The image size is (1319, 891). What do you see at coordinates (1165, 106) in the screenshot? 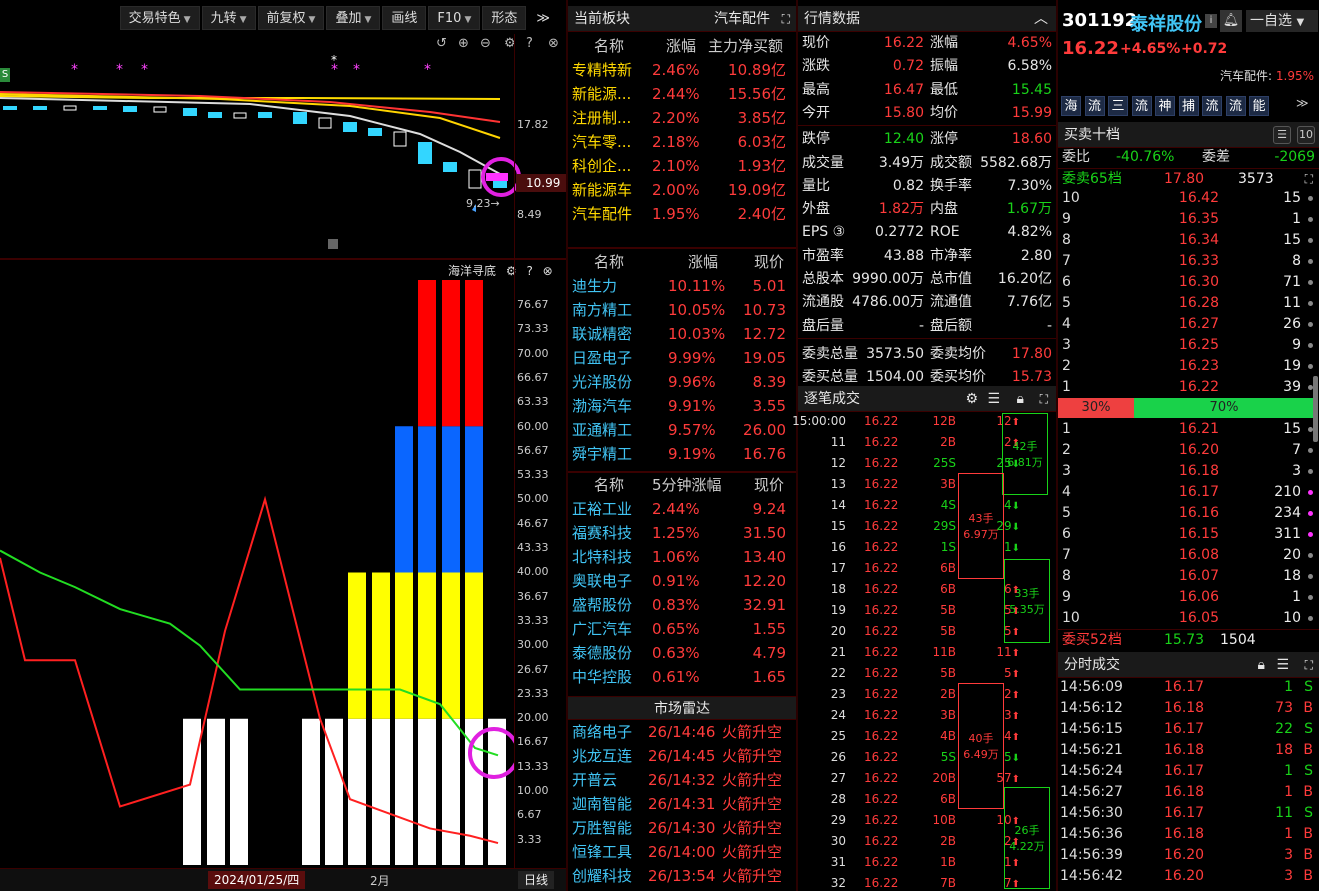
I see `stock-tag-button: 神` at bounding box center [1165, 106].